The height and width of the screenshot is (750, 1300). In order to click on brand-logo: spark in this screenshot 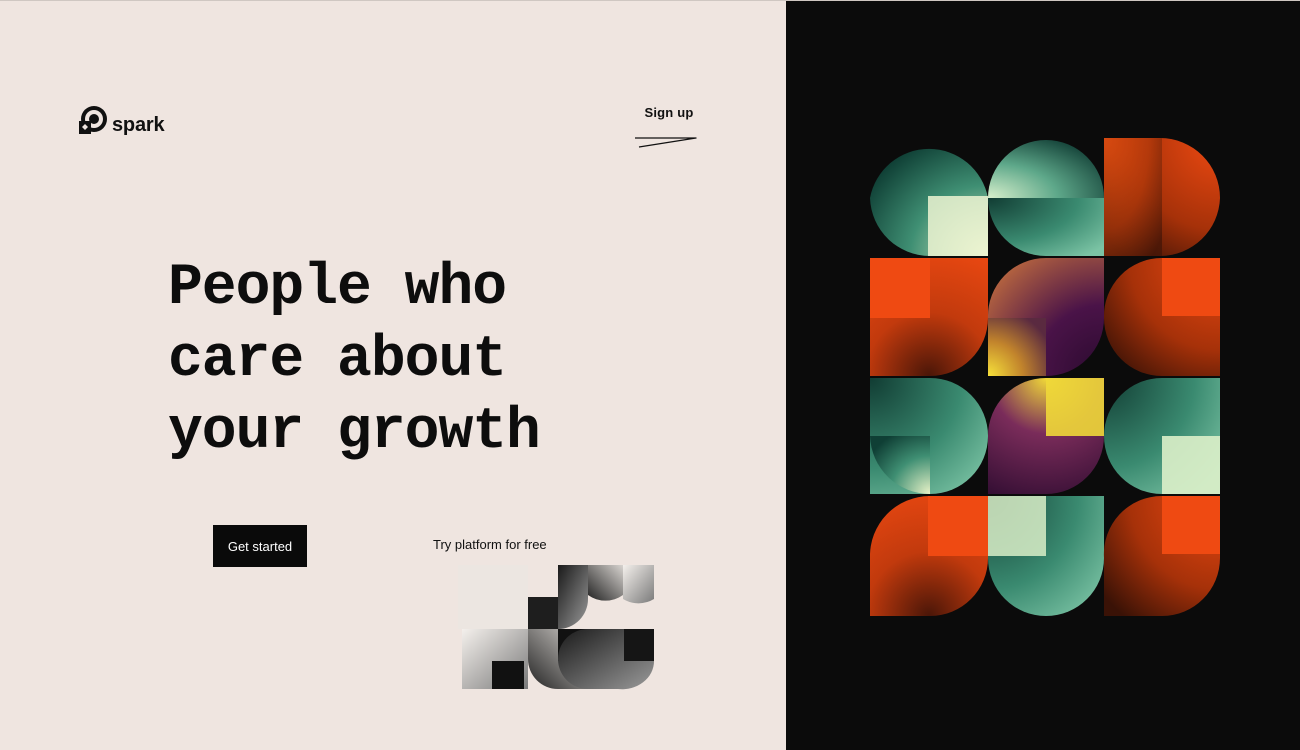, I will do `click(121, 120)`.